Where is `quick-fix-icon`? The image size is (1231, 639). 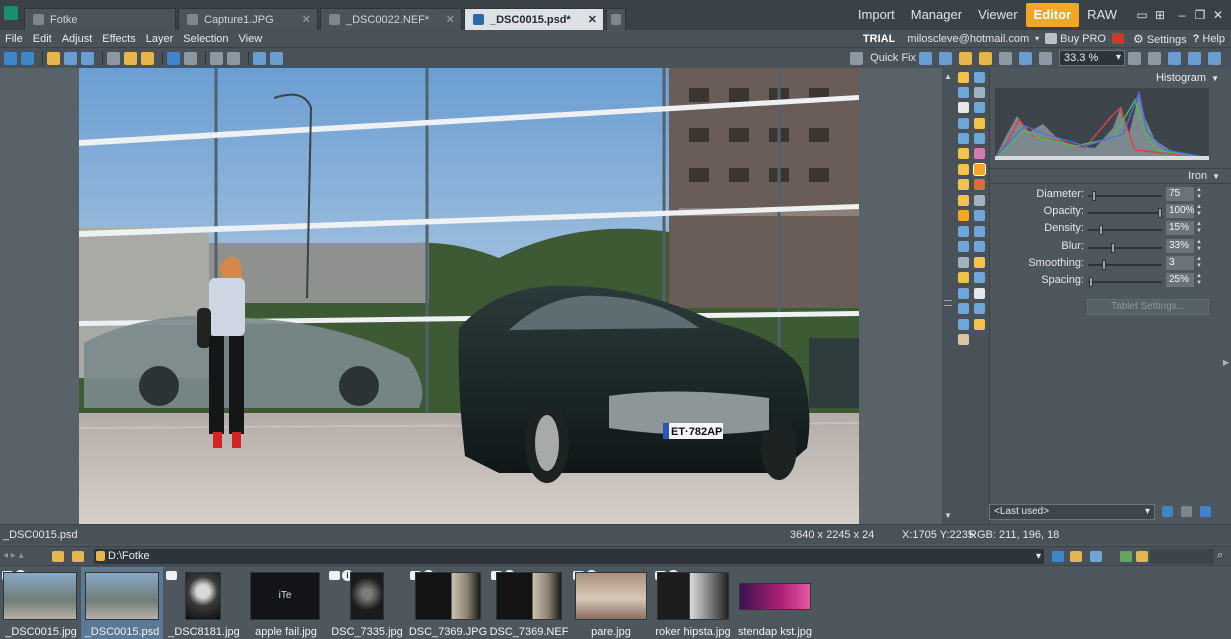 quick-fix-icon is located at coordinates (857, 58).